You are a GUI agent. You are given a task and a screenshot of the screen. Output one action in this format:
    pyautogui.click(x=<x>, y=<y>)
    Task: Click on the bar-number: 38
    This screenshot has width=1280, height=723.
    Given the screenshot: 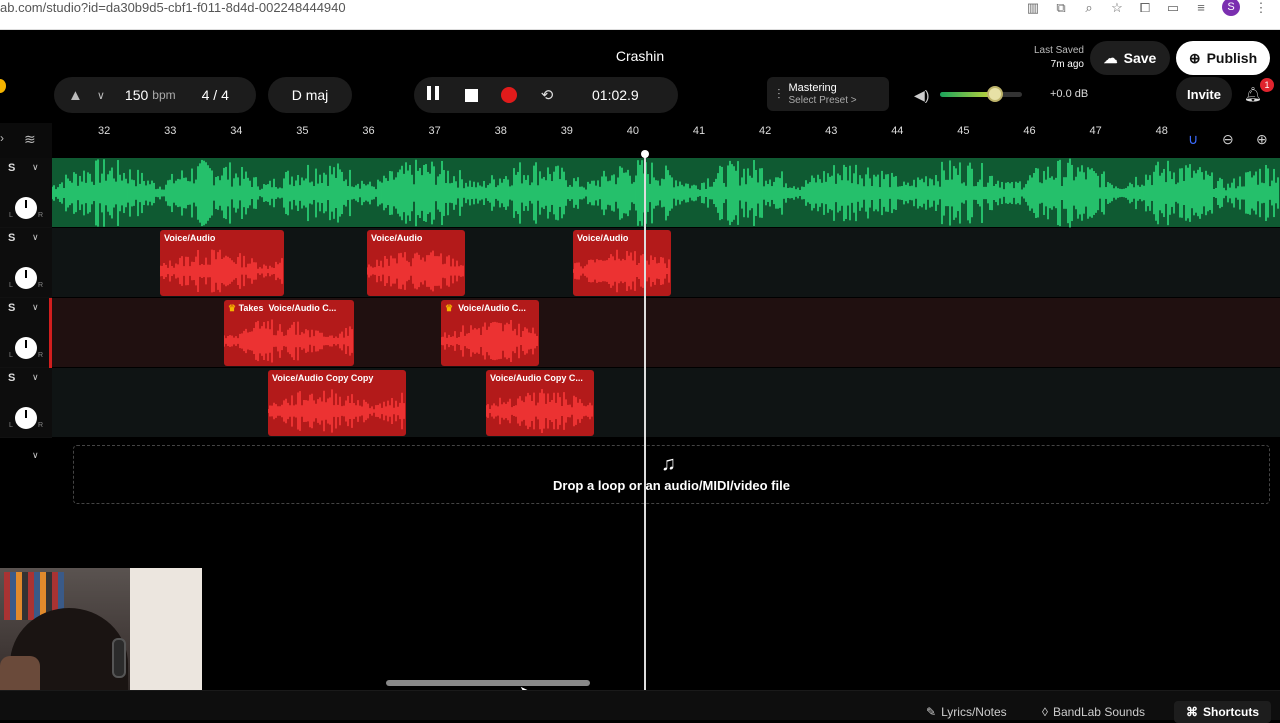 What is the action you would take?
    pyautogui.click(x=500, y=131)
    